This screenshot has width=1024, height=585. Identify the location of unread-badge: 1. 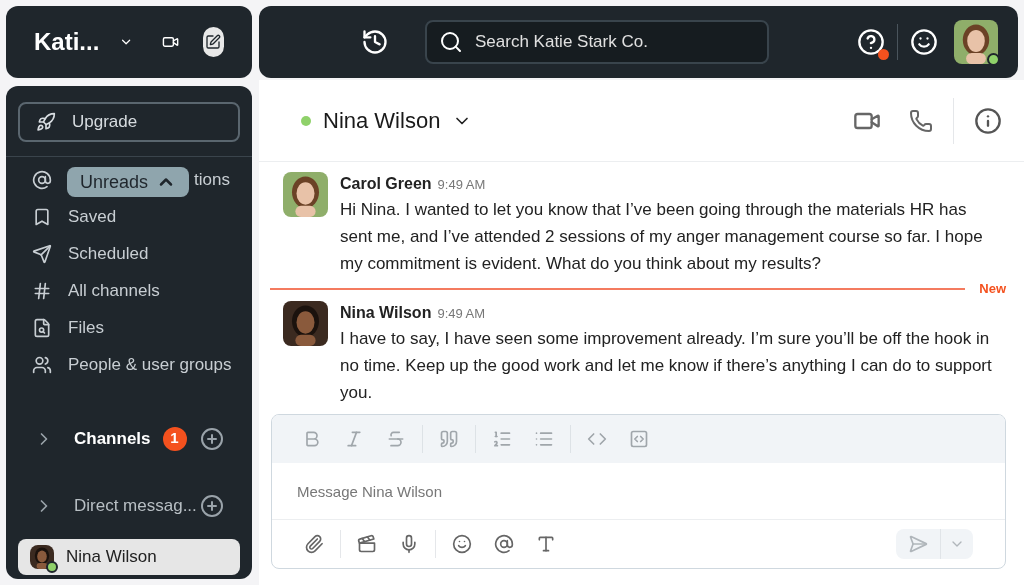
(174, 438).